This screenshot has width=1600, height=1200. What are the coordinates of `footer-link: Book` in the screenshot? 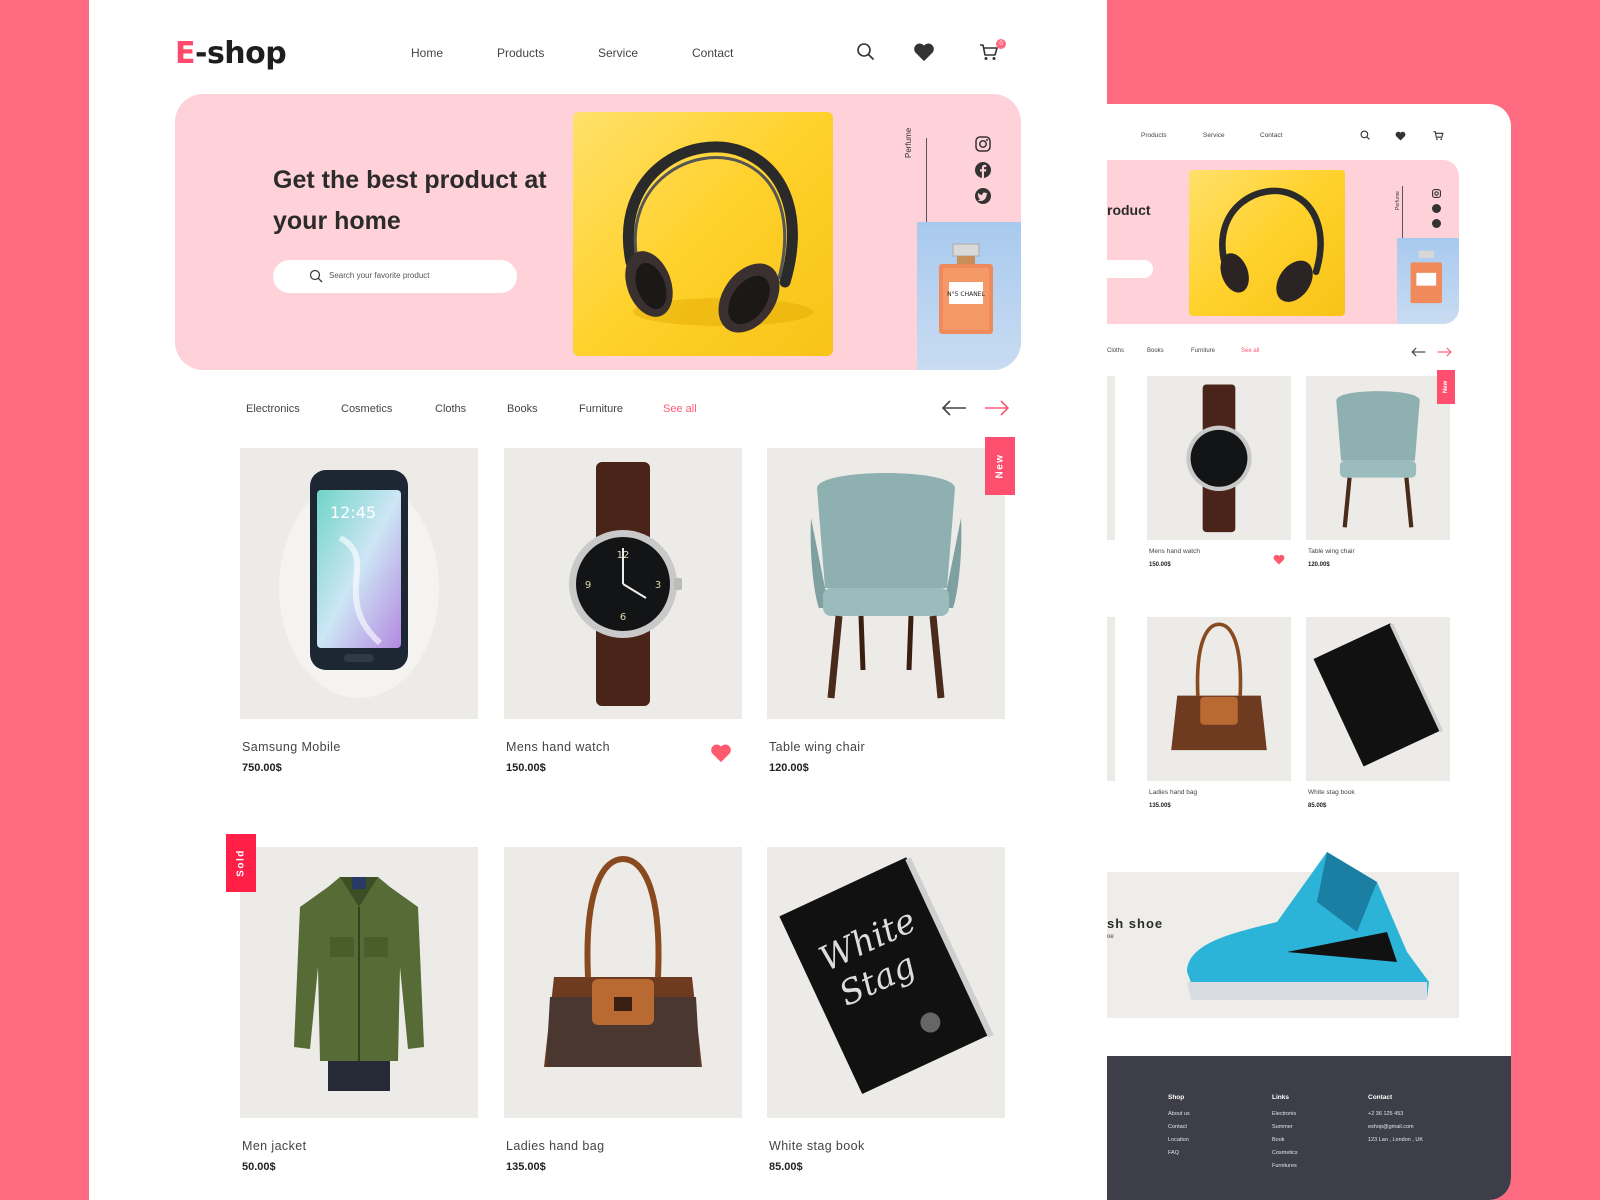 It's located at (1285, 1143).